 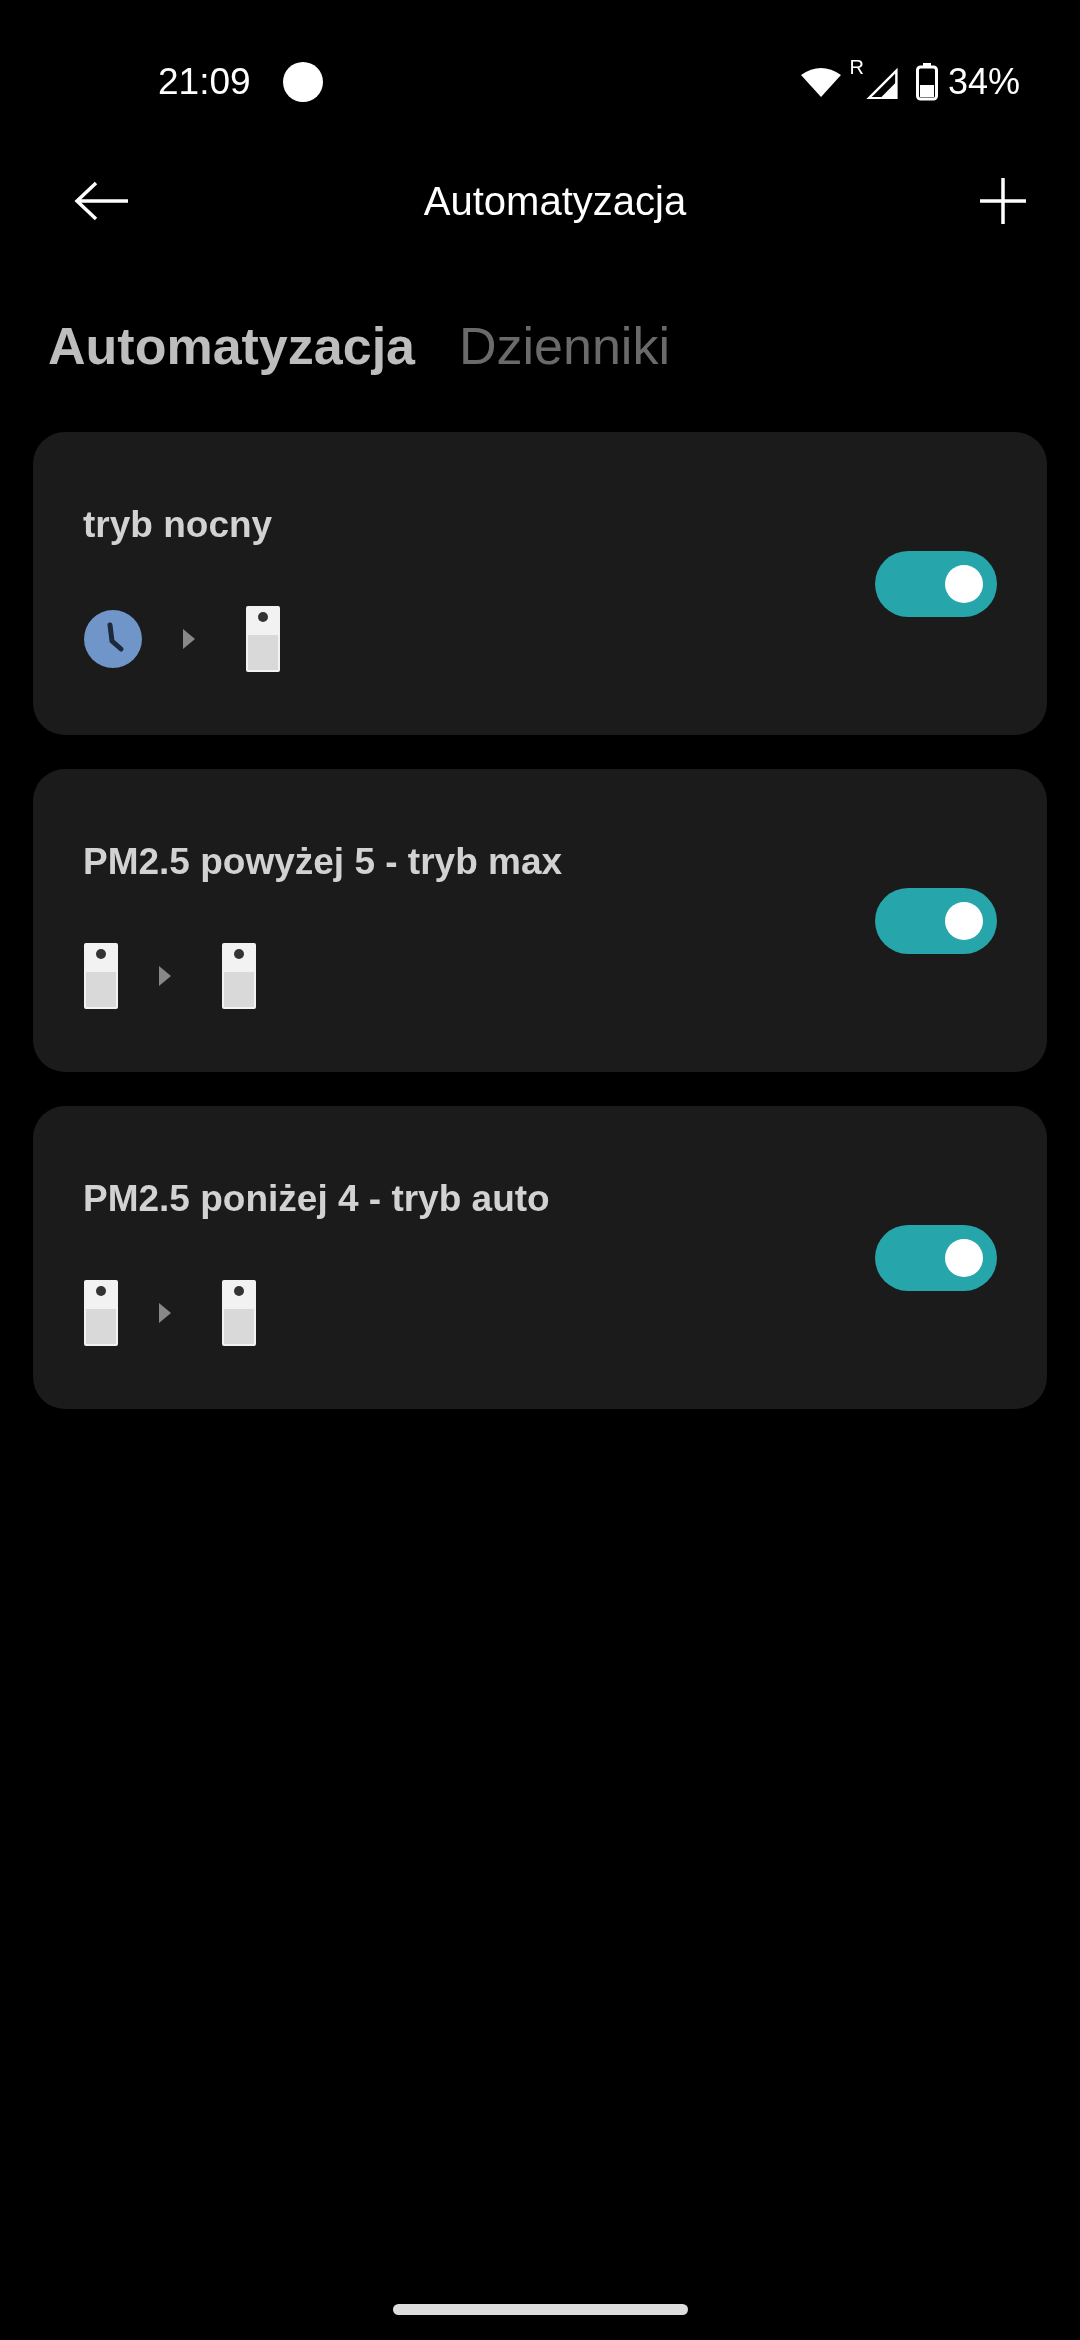 I want to click on roaming-indicator: R, so click(x=856, y=67).